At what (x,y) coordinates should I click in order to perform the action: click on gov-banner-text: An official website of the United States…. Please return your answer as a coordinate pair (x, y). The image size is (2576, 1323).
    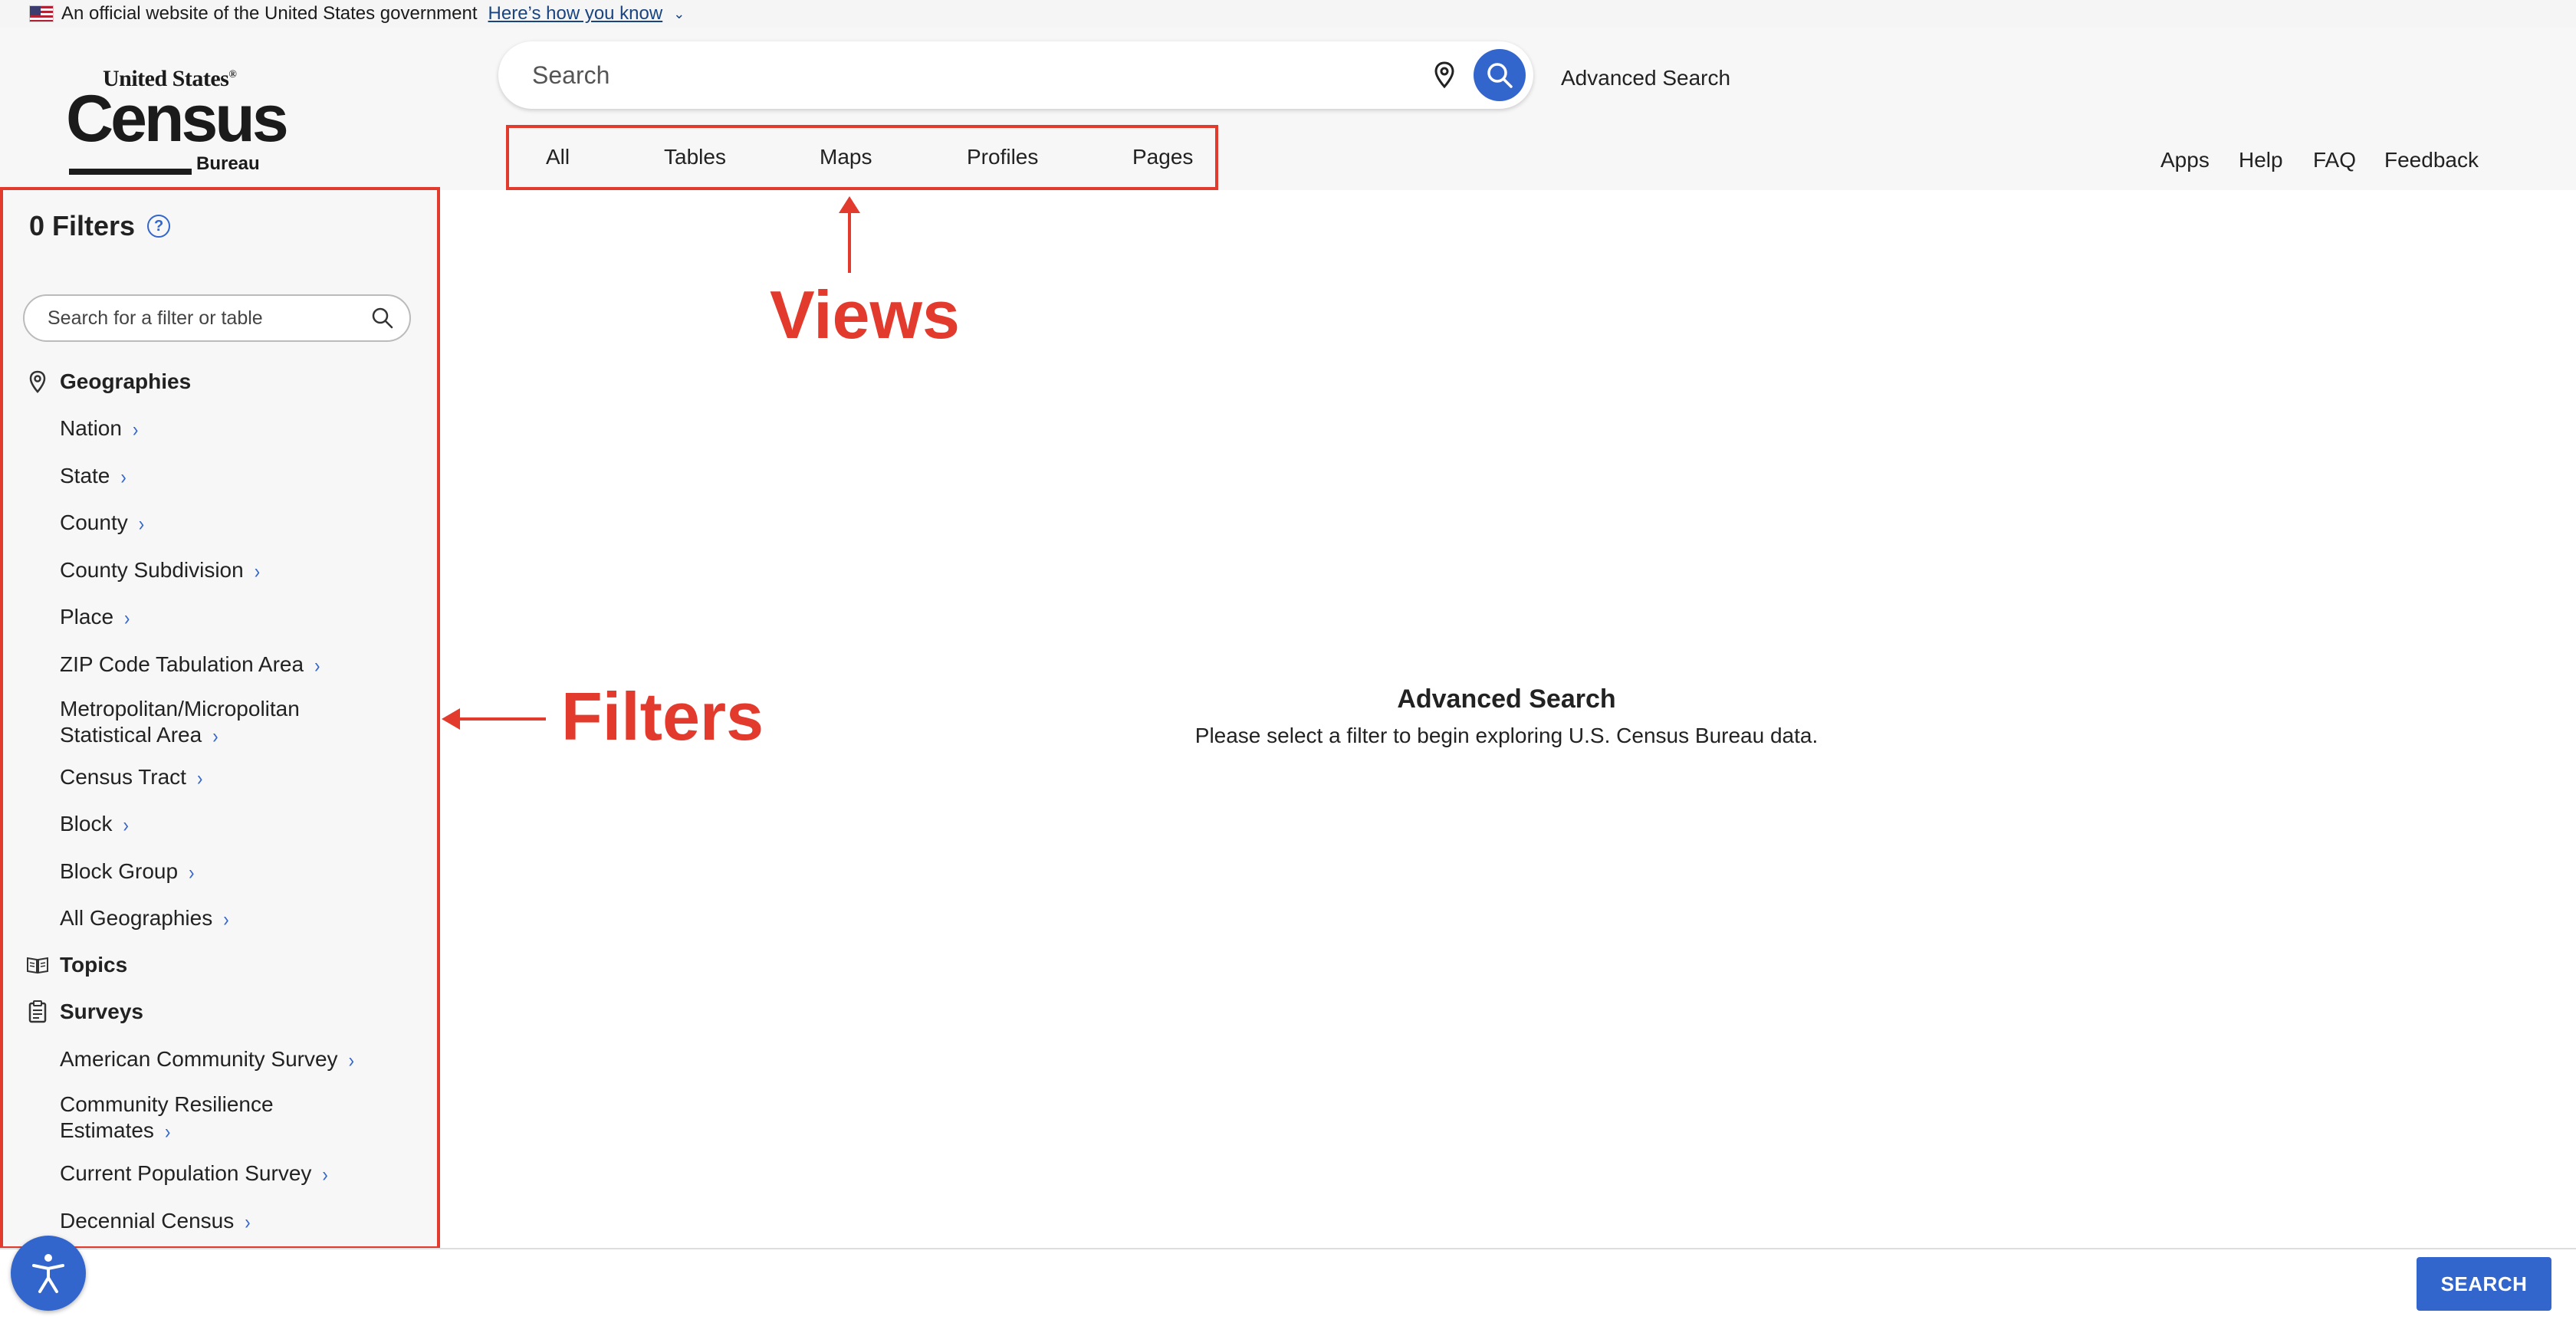
    Looking at the image, I should click on (270, 13).